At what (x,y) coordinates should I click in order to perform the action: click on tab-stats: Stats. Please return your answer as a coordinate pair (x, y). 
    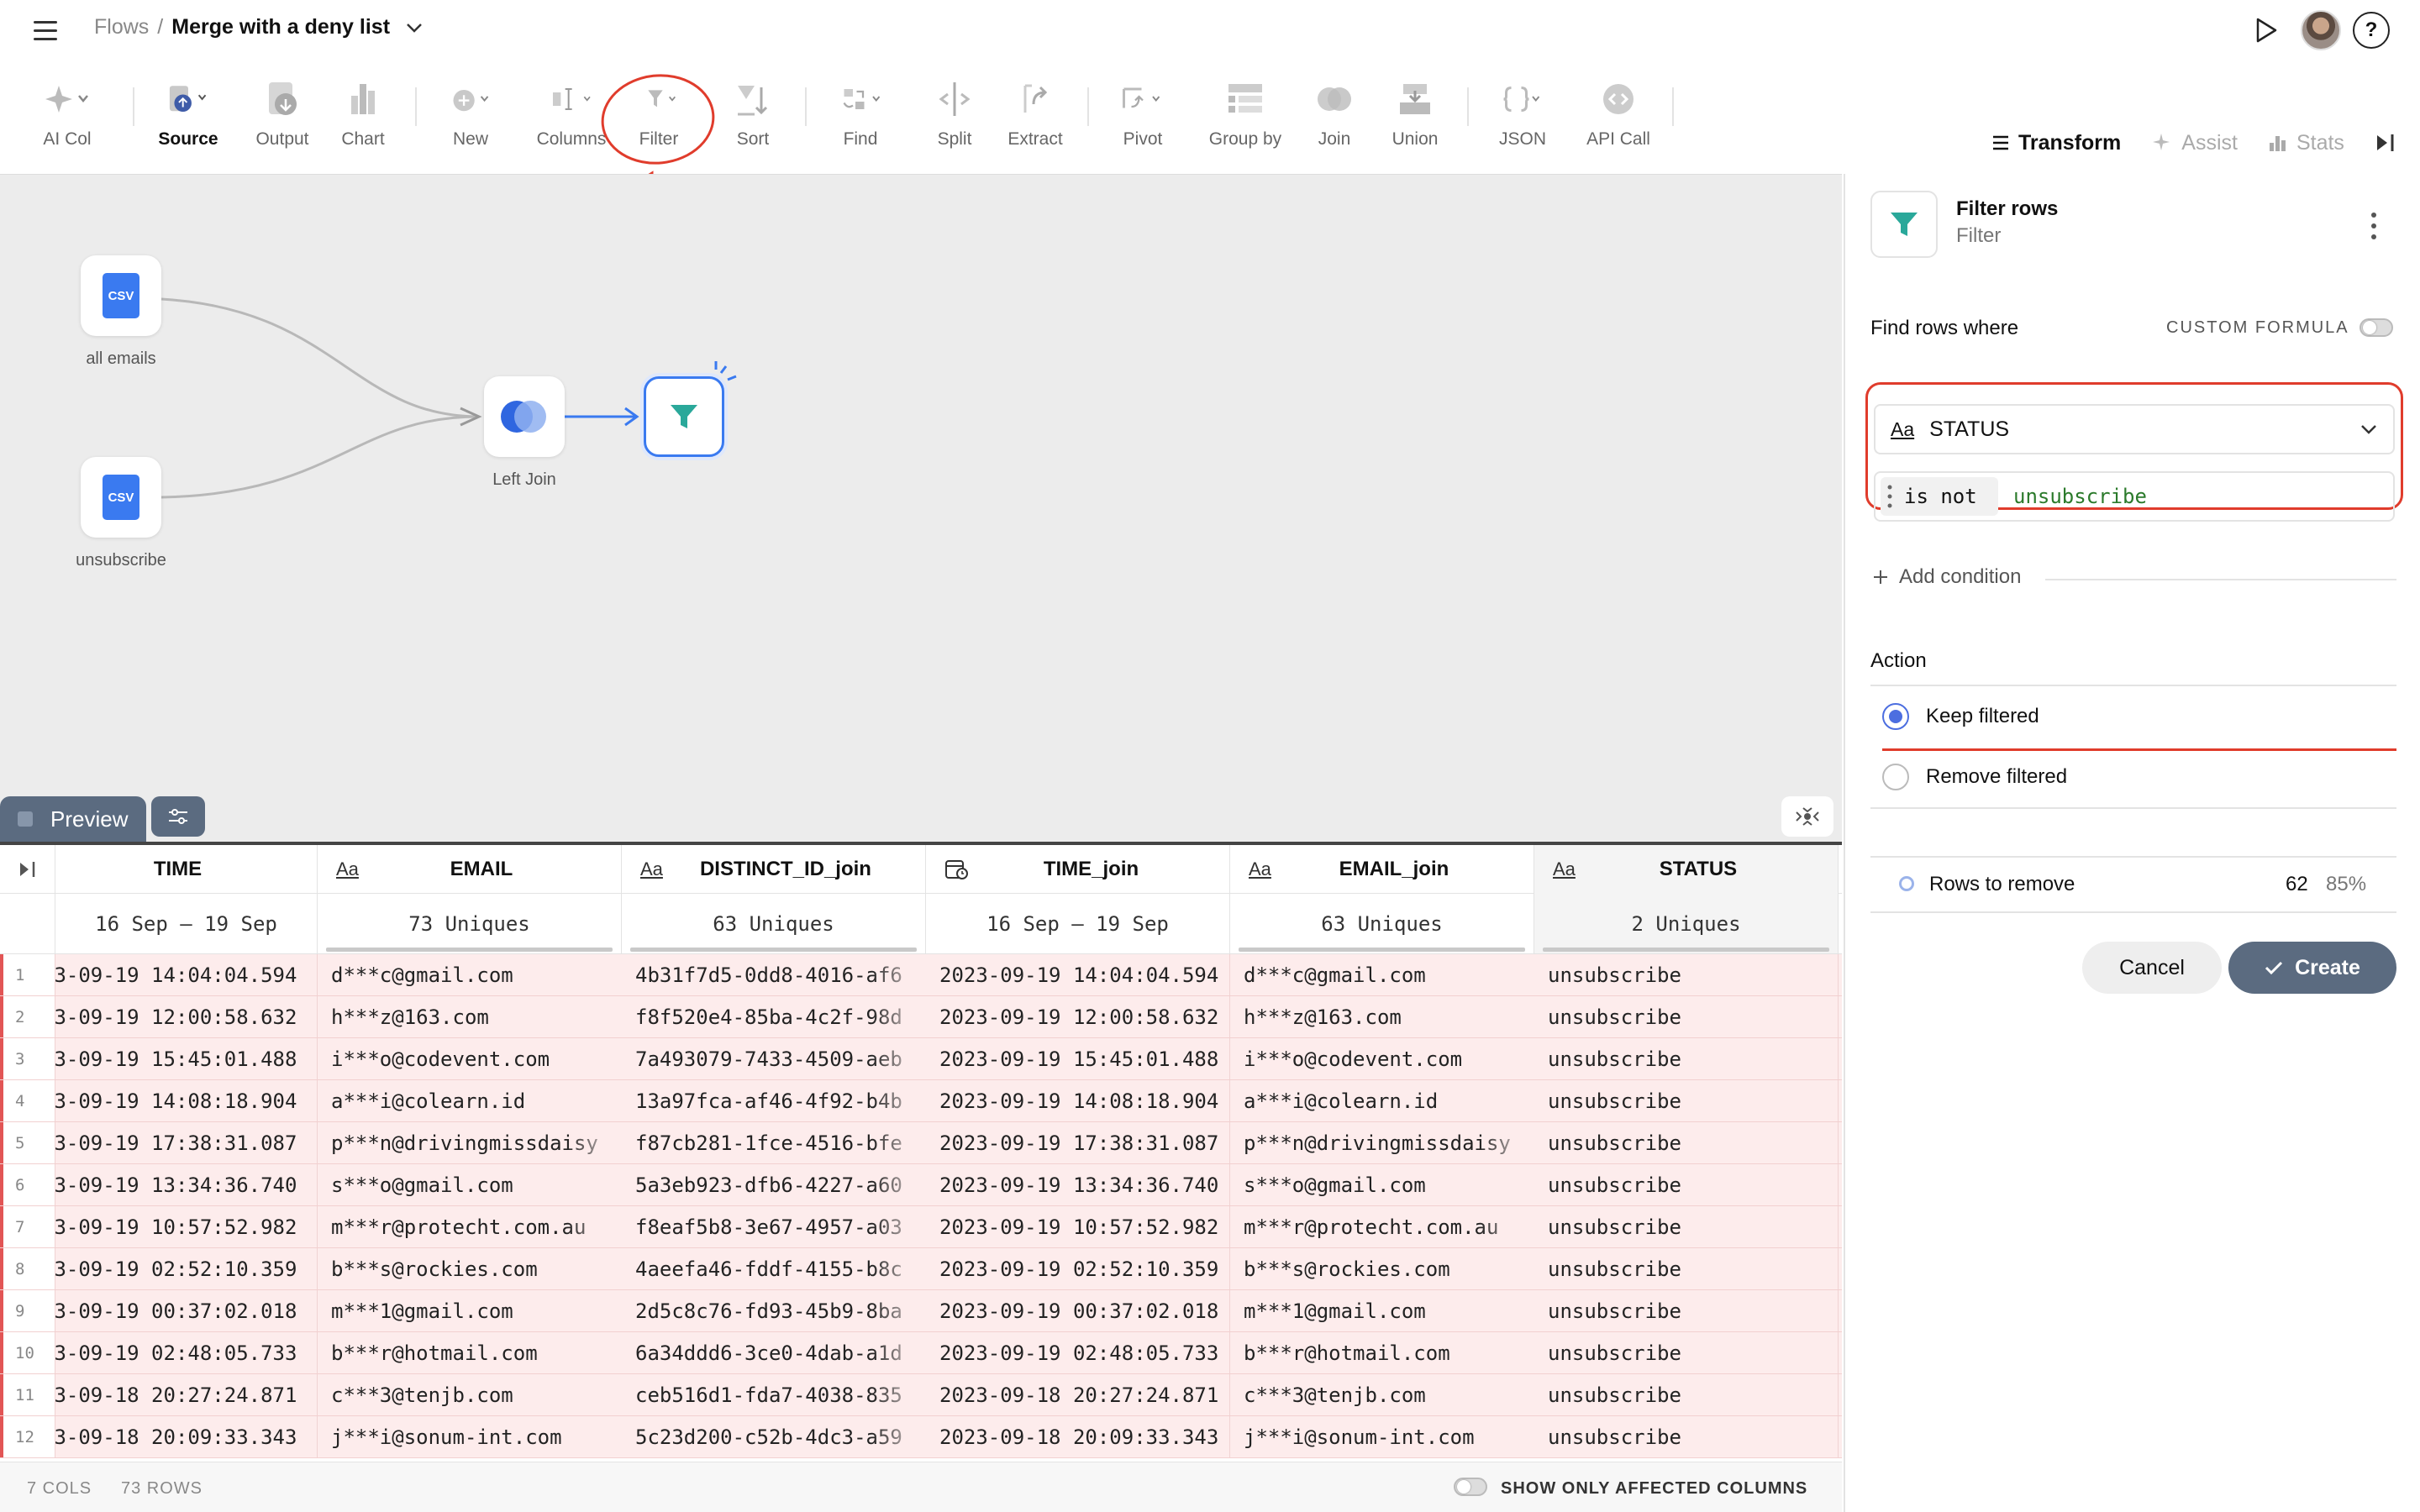
    Looking at the image, I should click on (2306, 143).